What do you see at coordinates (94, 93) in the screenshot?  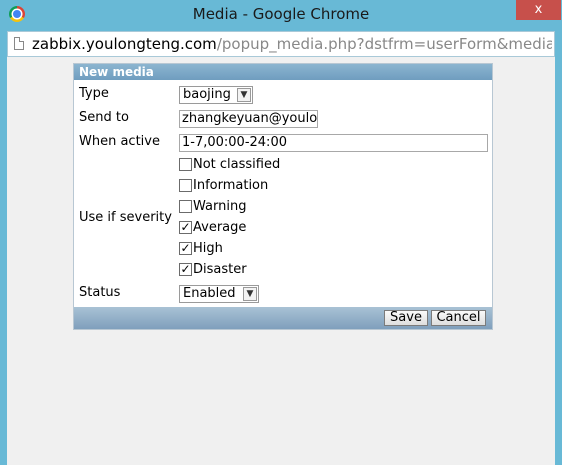 I see `type-label: Type` at bounding box center [94, 93].